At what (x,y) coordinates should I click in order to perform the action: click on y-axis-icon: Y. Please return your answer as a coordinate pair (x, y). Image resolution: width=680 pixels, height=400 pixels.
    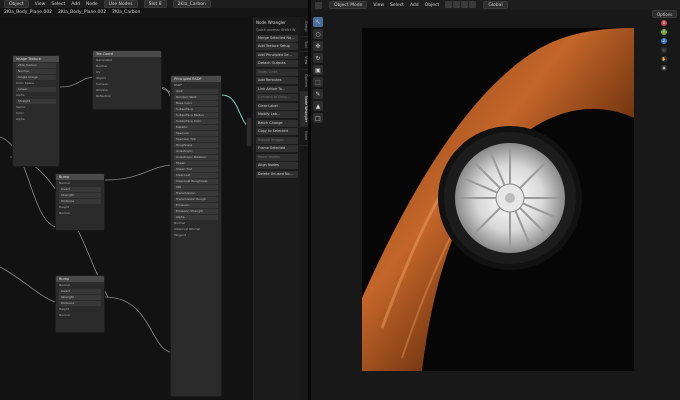
    Looking at the image, I should click on (664, 32).